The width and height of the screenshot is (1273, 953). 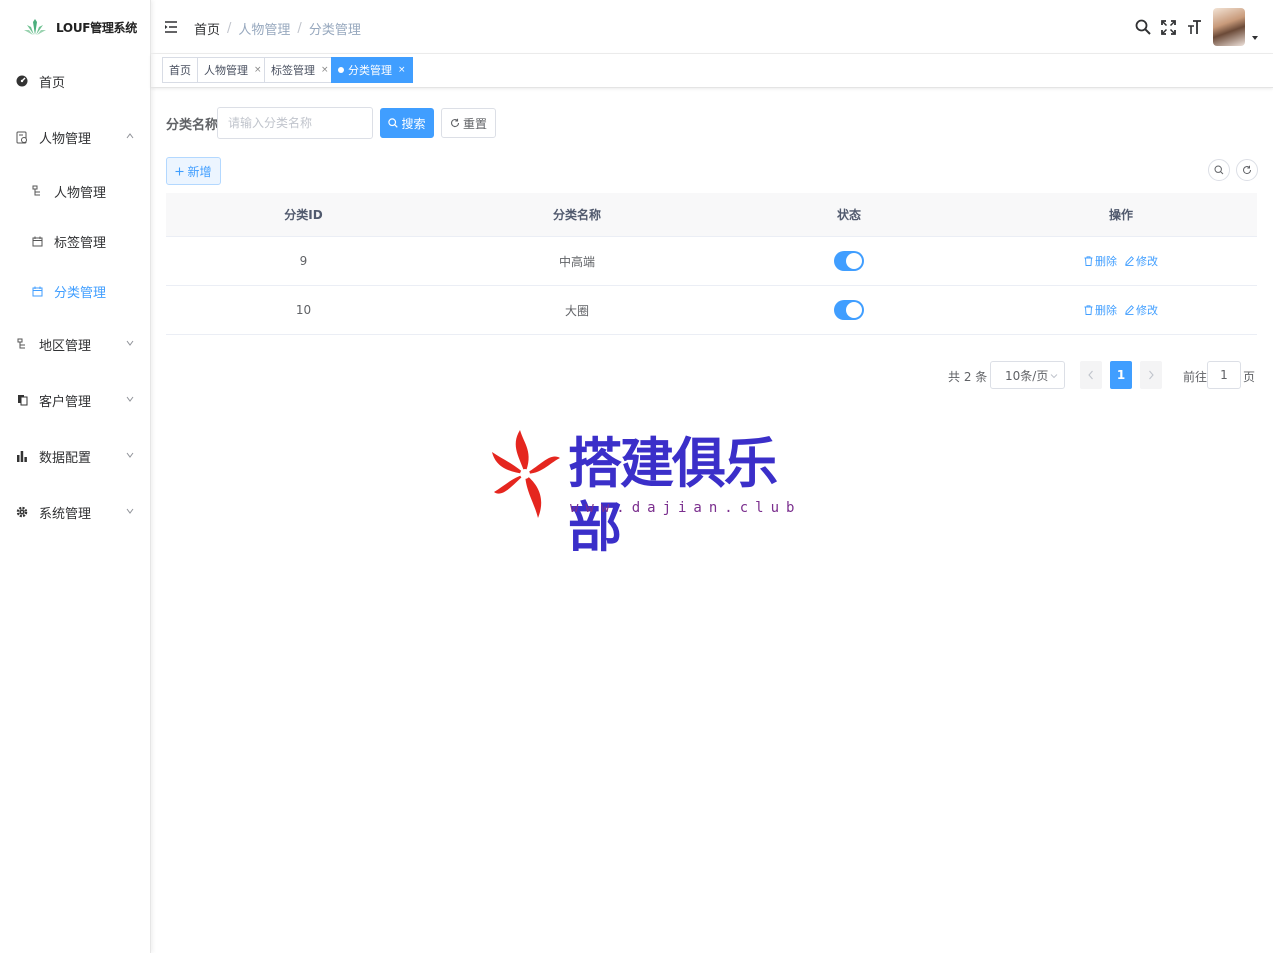 I want to click on watermark-url: www.dajian.club, so click(x=686, y=508).